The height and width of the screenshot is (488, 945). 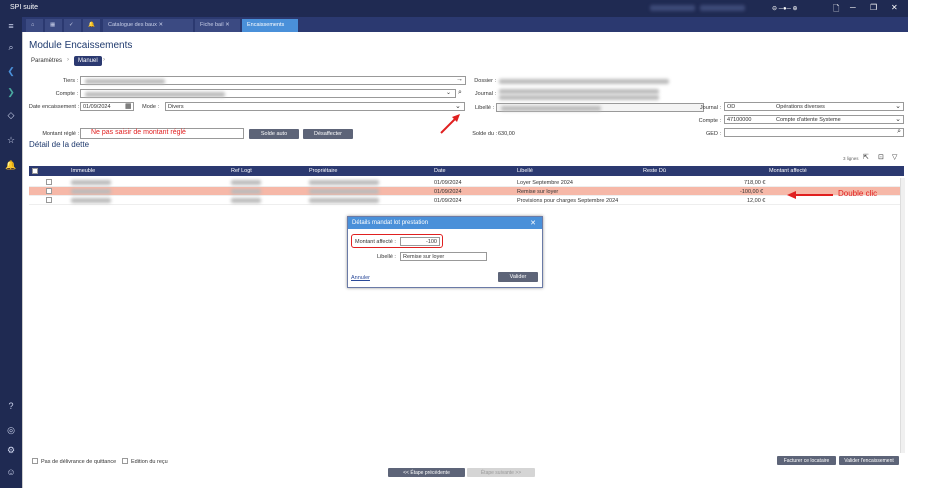 What do you see at coordinates (386, 257) in the screenshot?
I see `dialog-libelle-label: Libellé :` at bounding box center [386, 257].